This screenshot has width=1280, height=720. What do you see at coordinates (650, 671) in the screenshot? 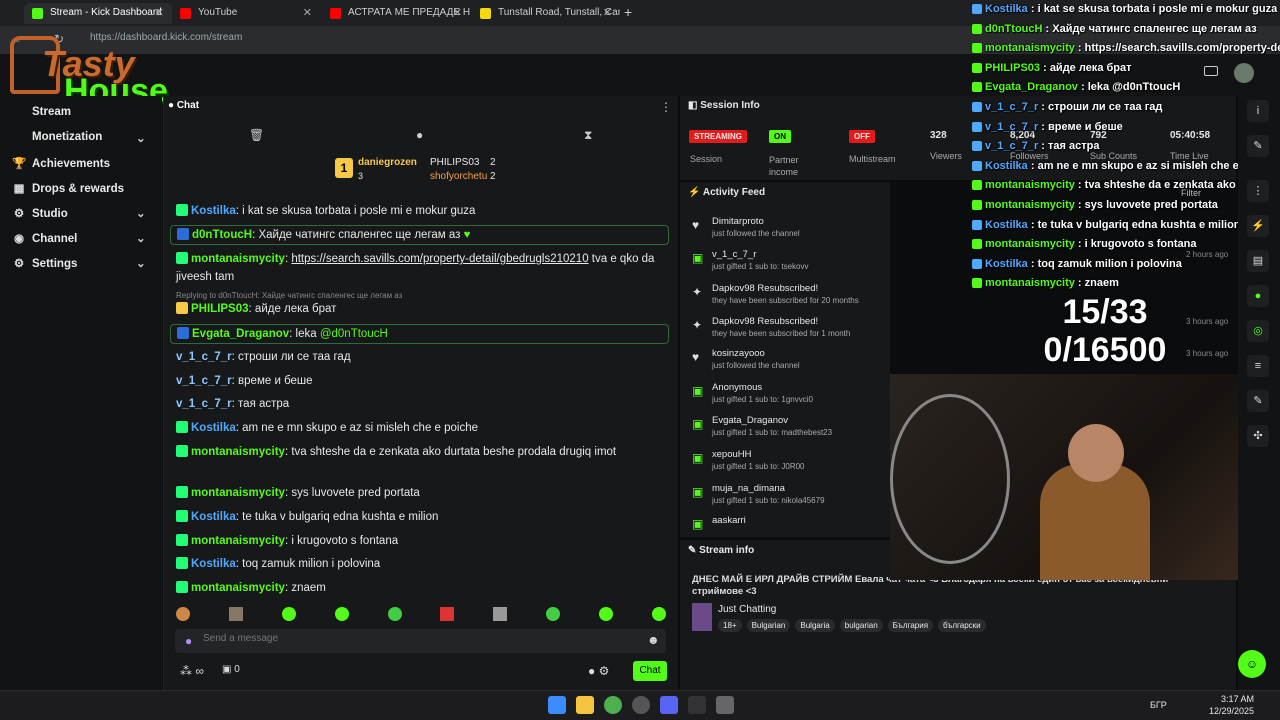
I see `send-chat-button: Chat` at bounding box center [650, 671].